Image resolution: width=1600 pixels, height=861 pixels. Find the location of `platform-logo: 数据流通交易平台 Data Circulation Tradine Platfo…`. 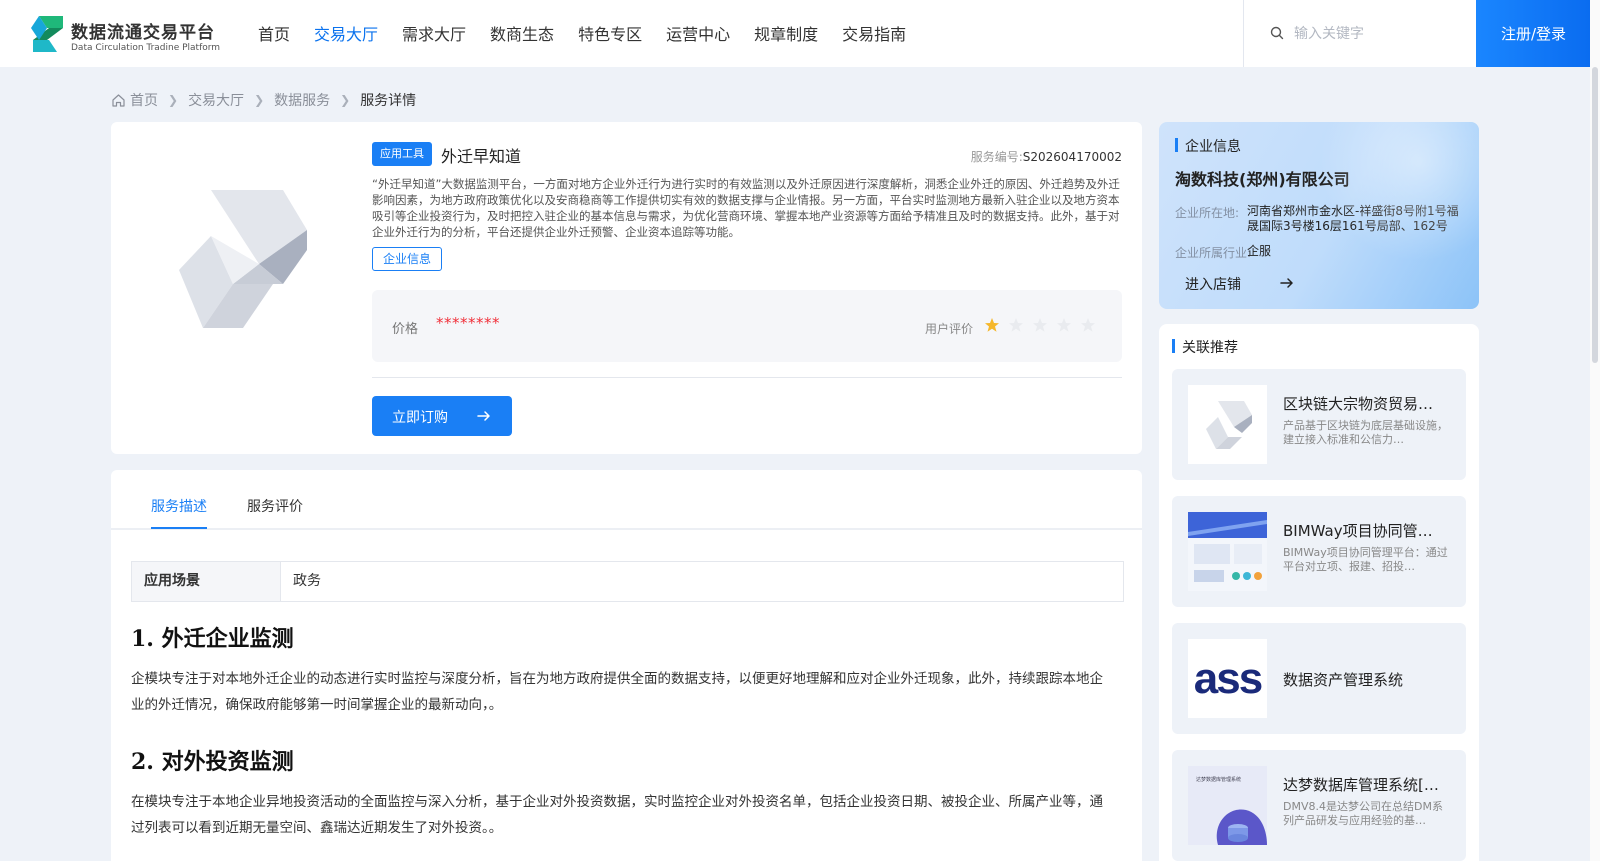

platform-logo: 数据流通交易平台 Data Circulation Tradine Platfo… is located at coordinates (129, 35).